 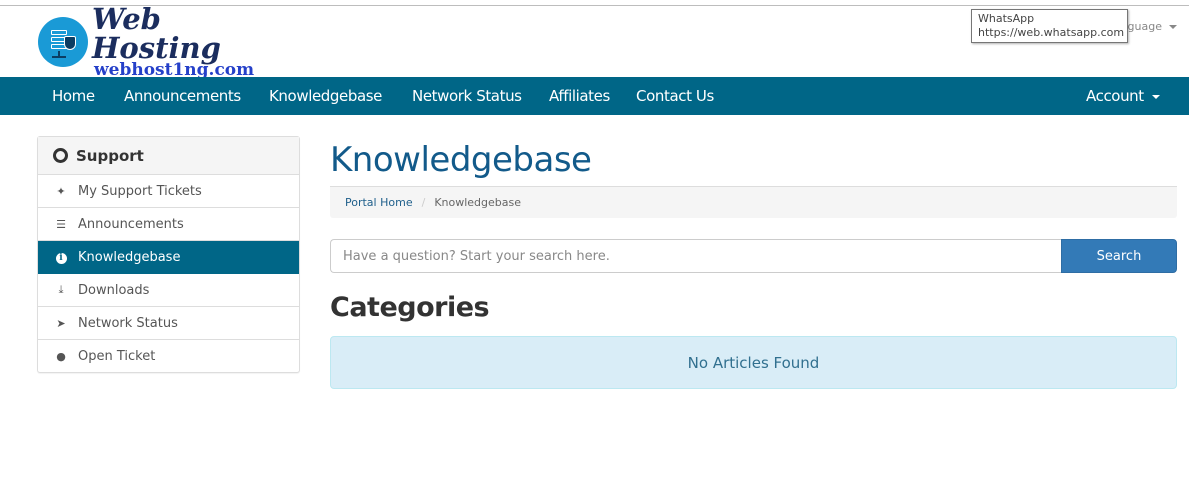 I want to click on account-label: Account, so click(x=1115, y=96).